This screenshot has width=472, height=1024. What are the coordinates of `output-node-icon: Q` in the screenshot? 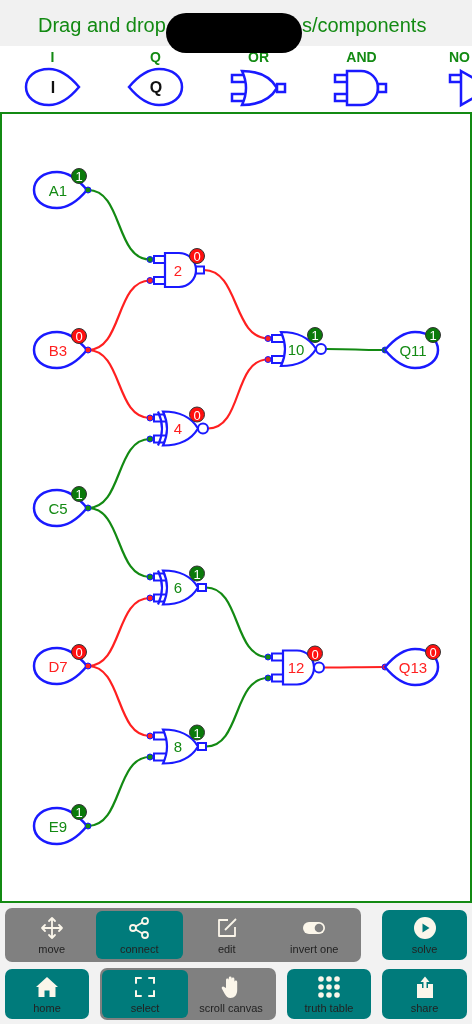 It's located at (155, 87).